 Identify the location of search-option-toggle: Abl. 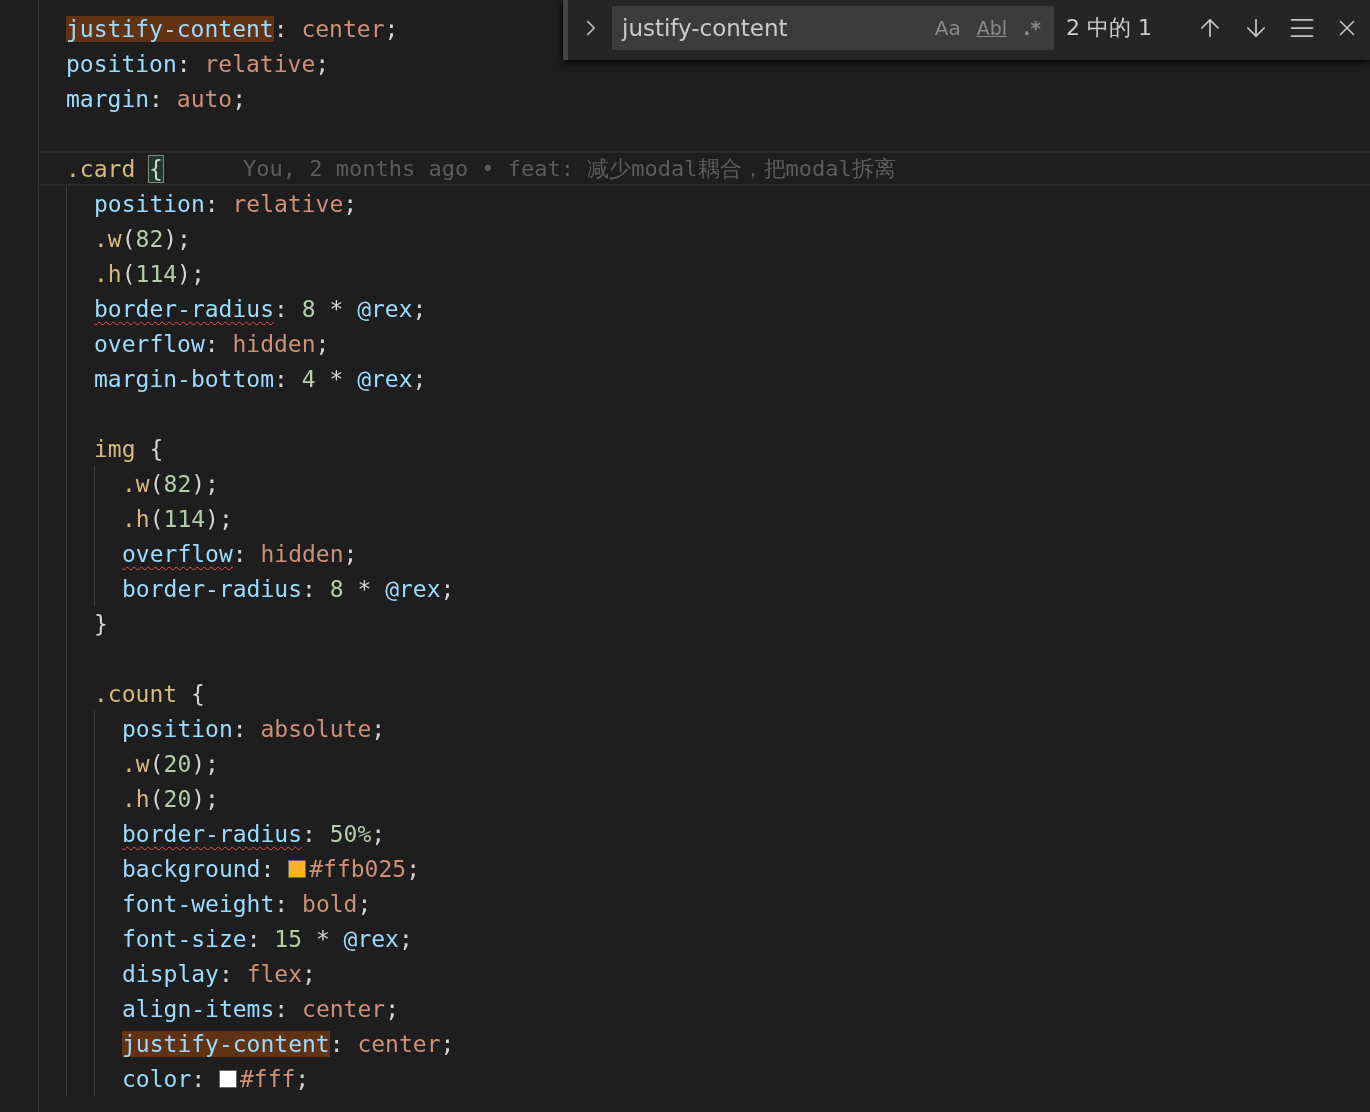
(991, 28).